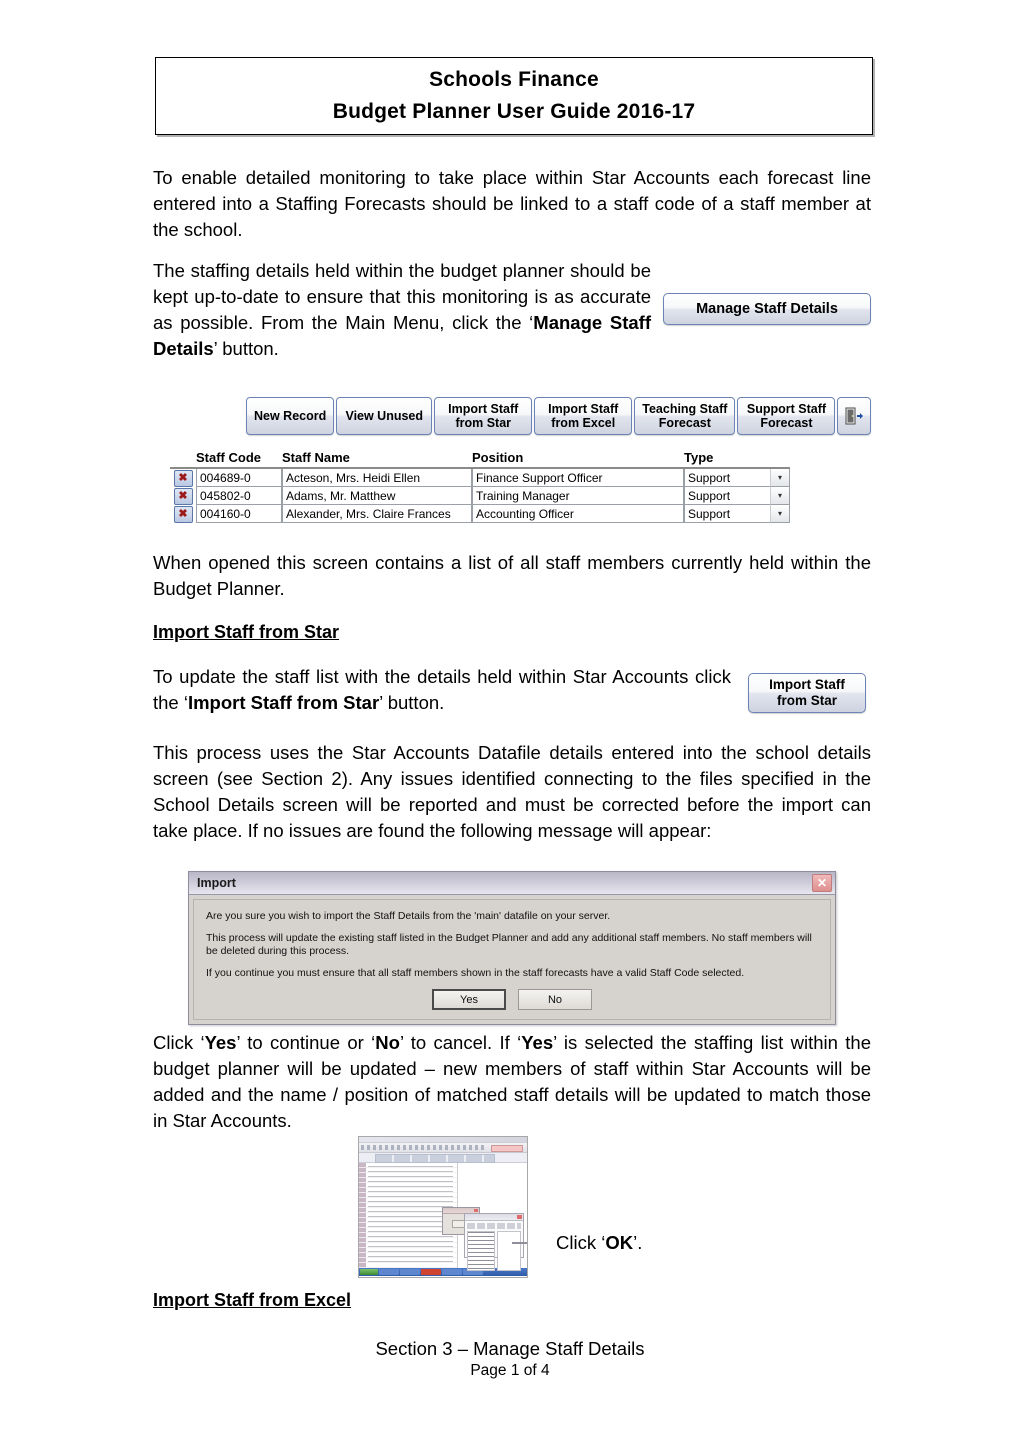  What do you see at coordinates (387, 1042) in the screenshot?
I see `p6-no: No` at bounding box center [387, 1042].